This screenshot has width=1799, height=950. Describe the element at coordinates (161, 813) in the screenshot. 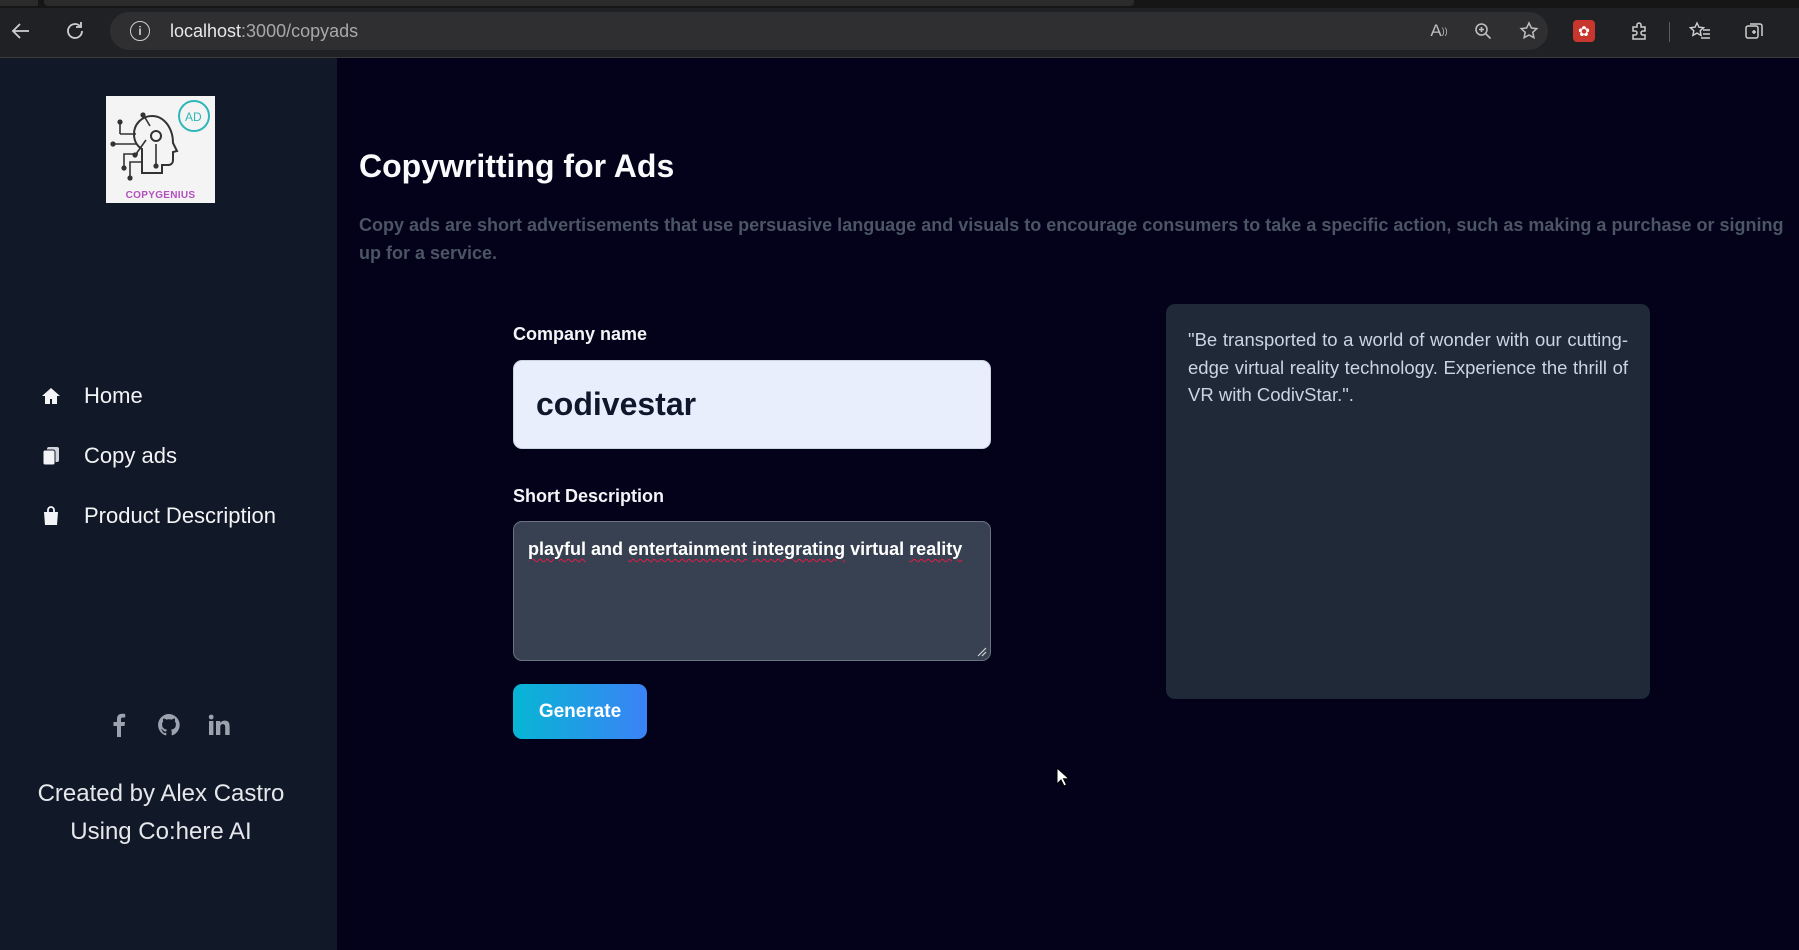

I see `credits: Created by Alex Castro Using Co:here AI` at that location.